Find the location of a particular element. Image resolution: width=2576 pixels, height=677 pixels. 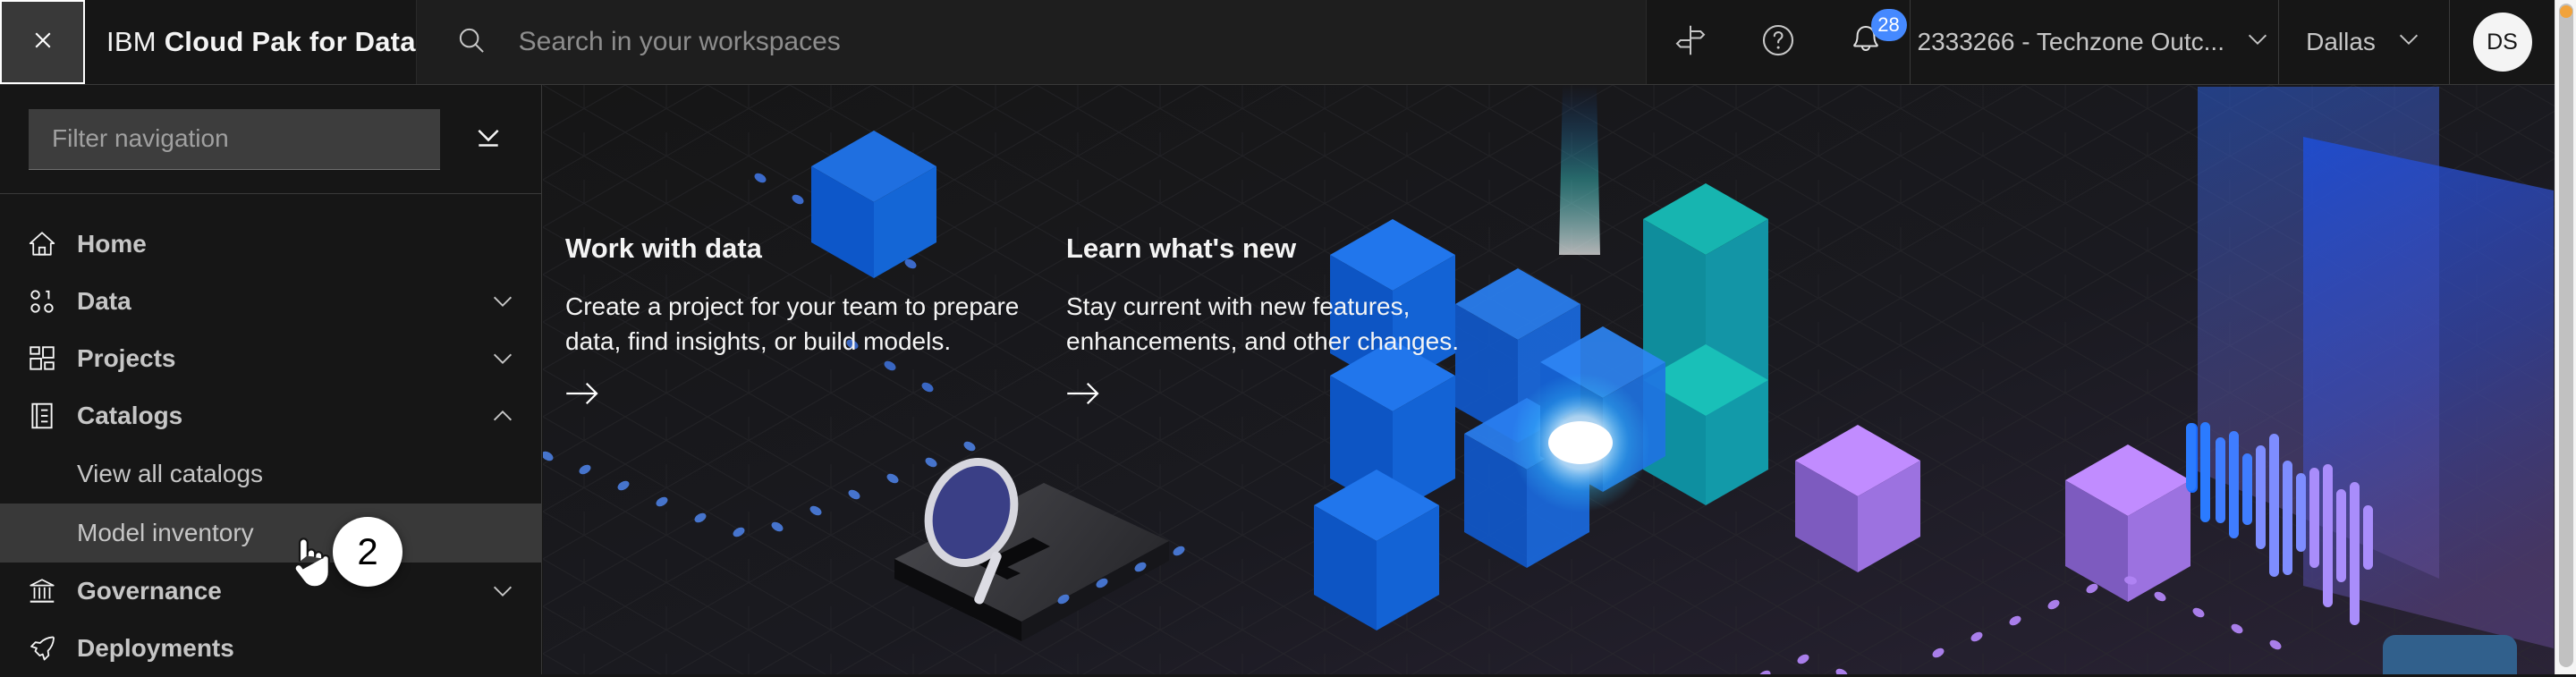

sidebar-item-label: Governance is located at coordinates (149, 591).